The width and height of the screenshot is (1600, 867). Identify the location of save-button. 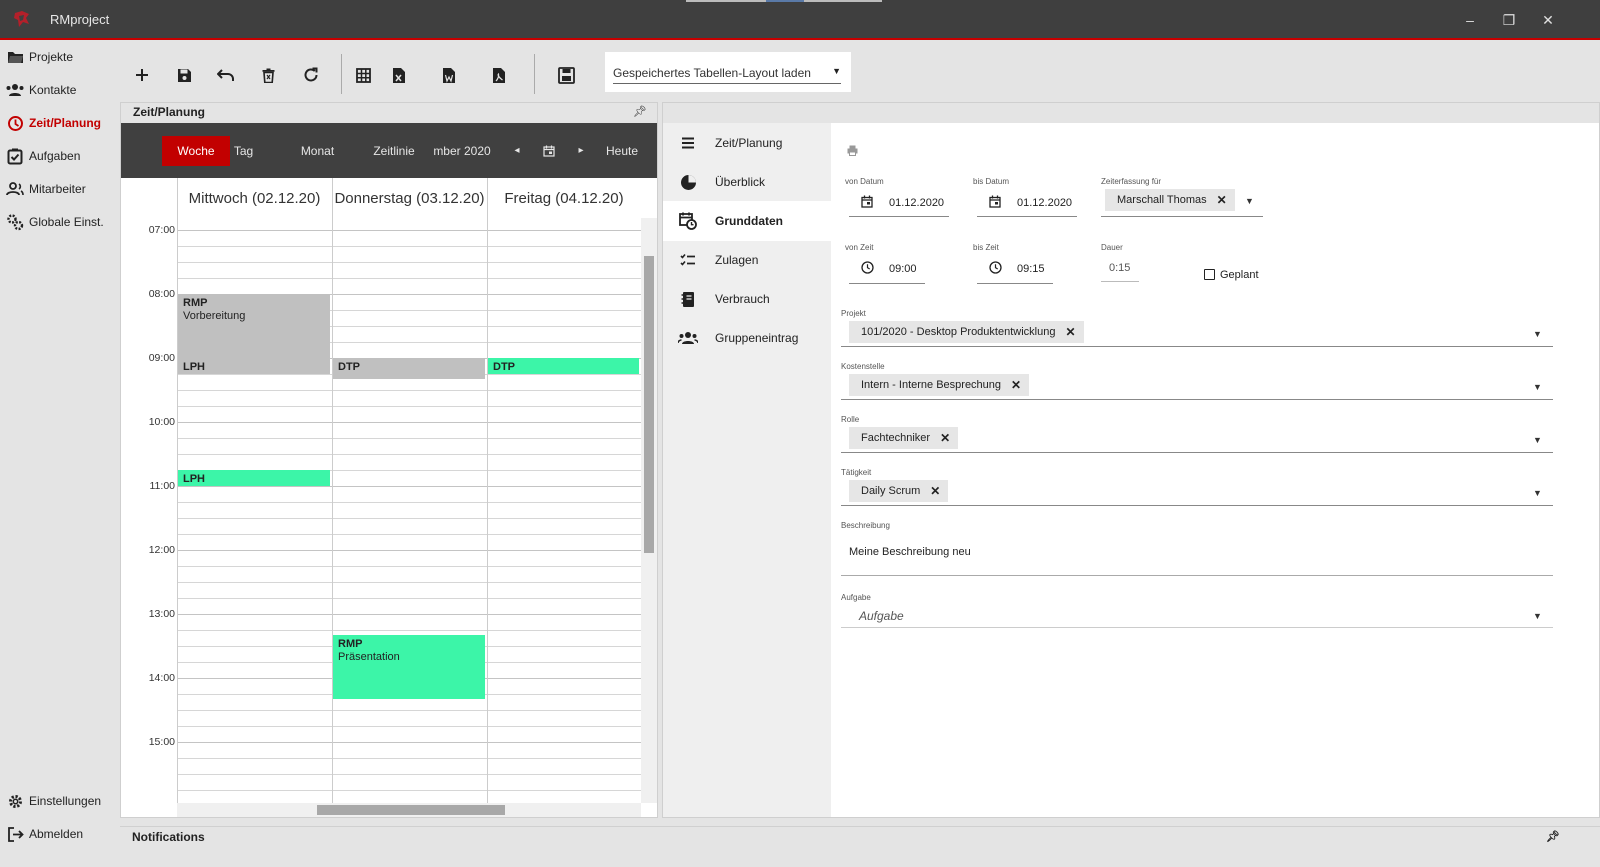
(184, 75).